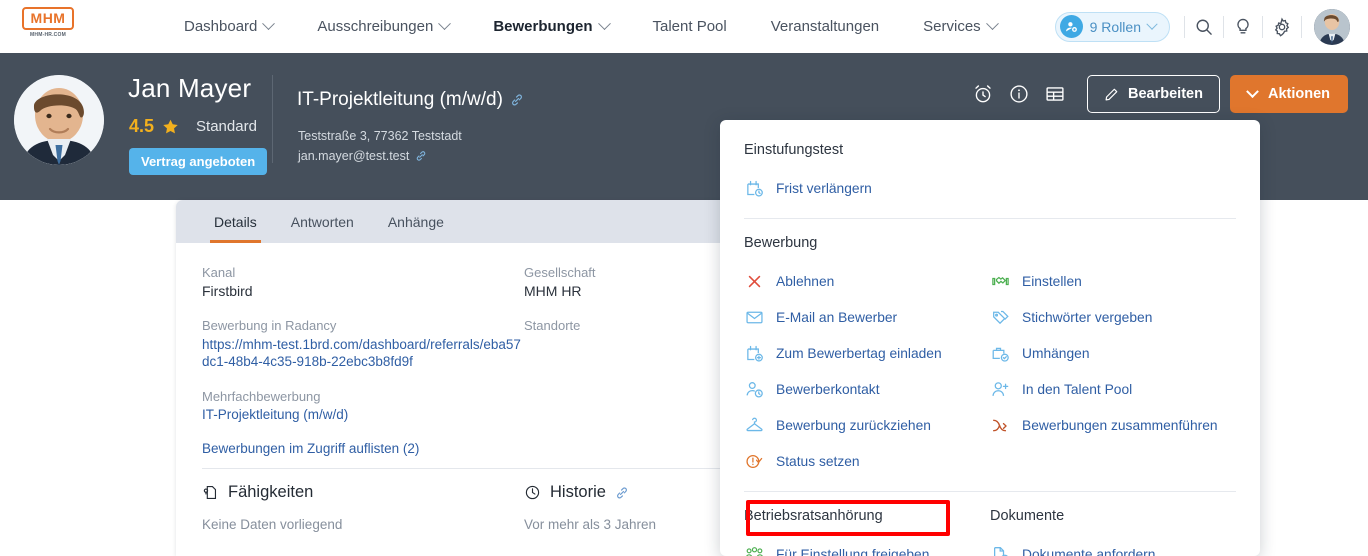 The image size is (1368, 556). I want to click on rating-value: 4.5, so click(142, 126).